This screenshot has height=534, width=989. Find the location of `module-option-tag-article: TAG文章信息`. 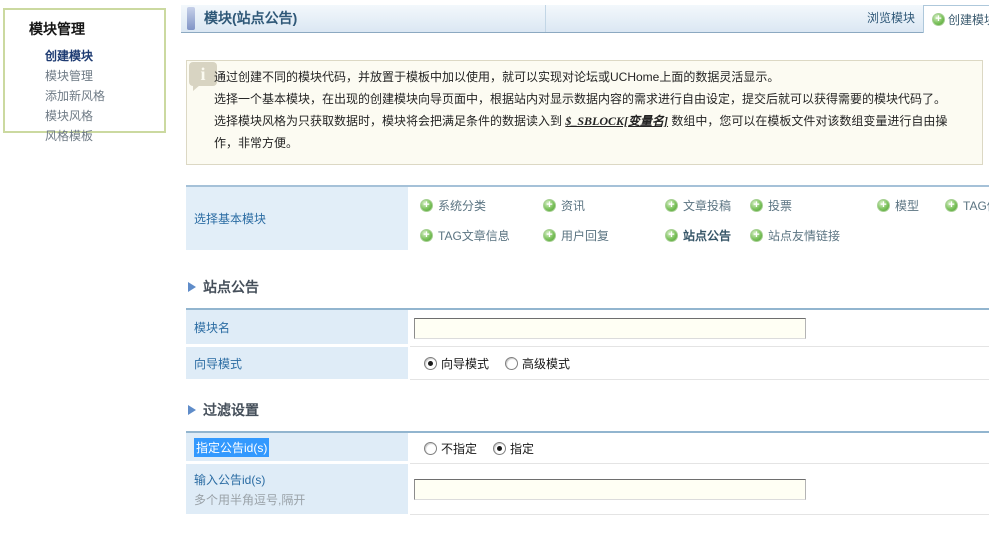

module-option-tag-article: TAG文章信息 is located at coordinates (465, 235).